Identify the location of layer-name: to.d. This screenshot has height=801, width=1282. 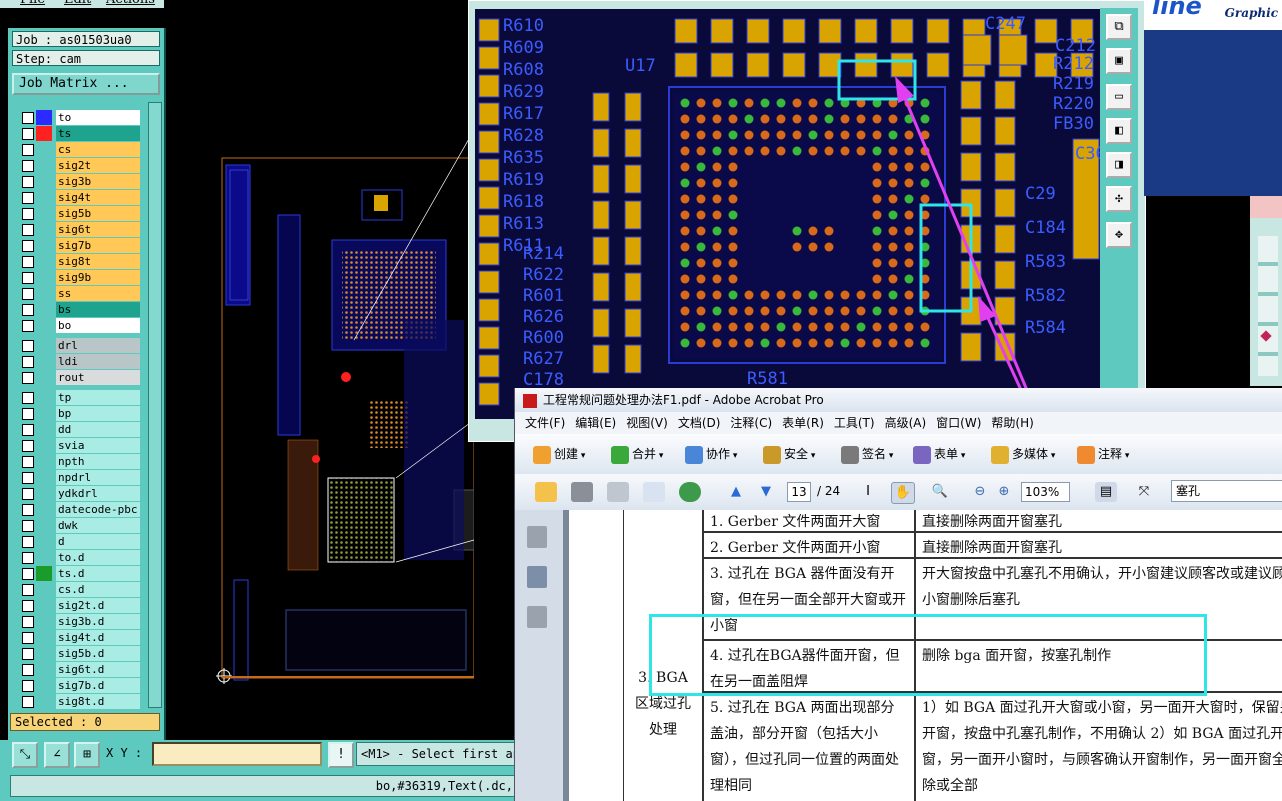
(98, 557).